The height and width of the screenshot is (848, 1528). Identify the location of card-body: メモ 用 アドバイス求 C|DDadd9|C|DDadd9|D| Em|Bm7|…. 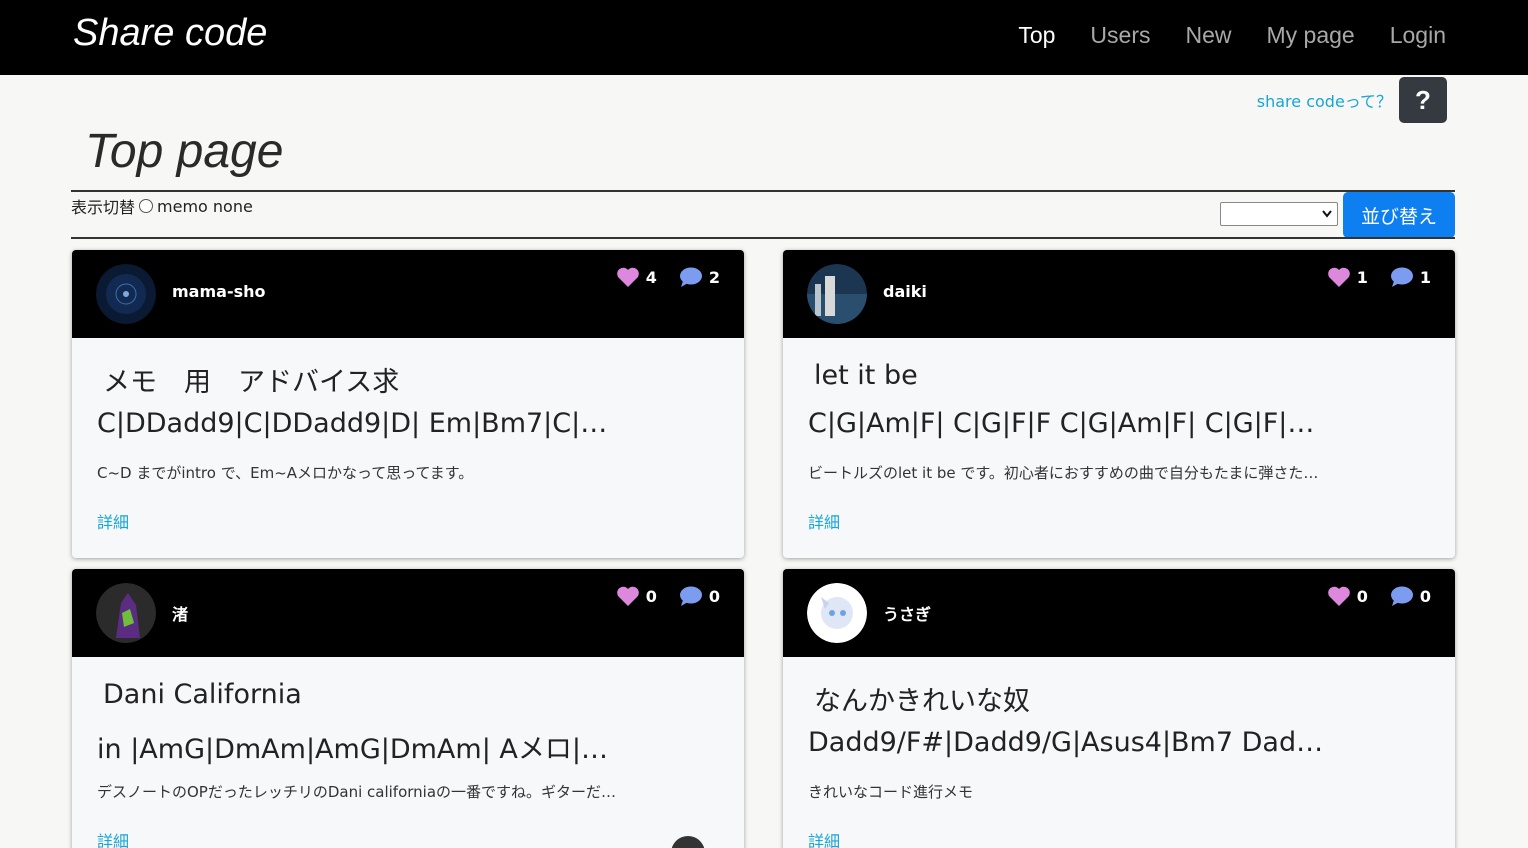
(408, 446).